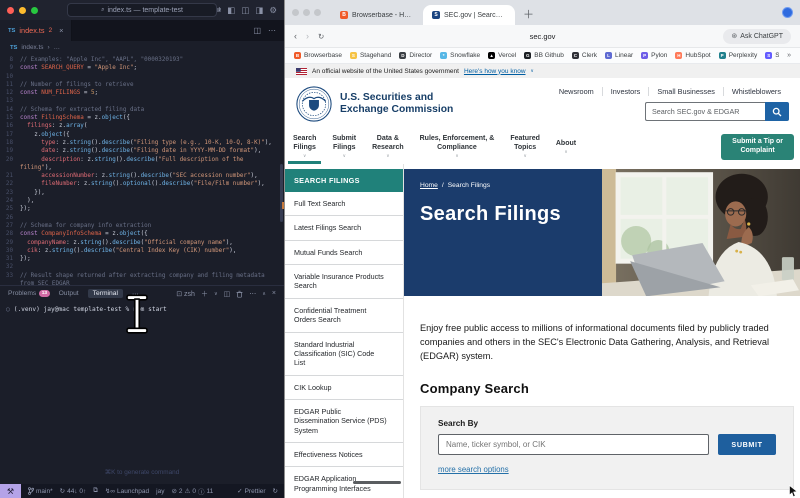  I want to click on split-terminal-icon: ◫, so click(227, 294).